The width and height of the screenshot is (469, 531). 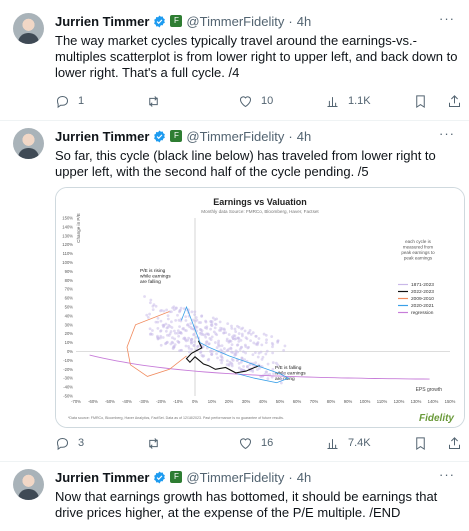 I want to click on y-tick-label: -40%, so click(x=68, y=387).